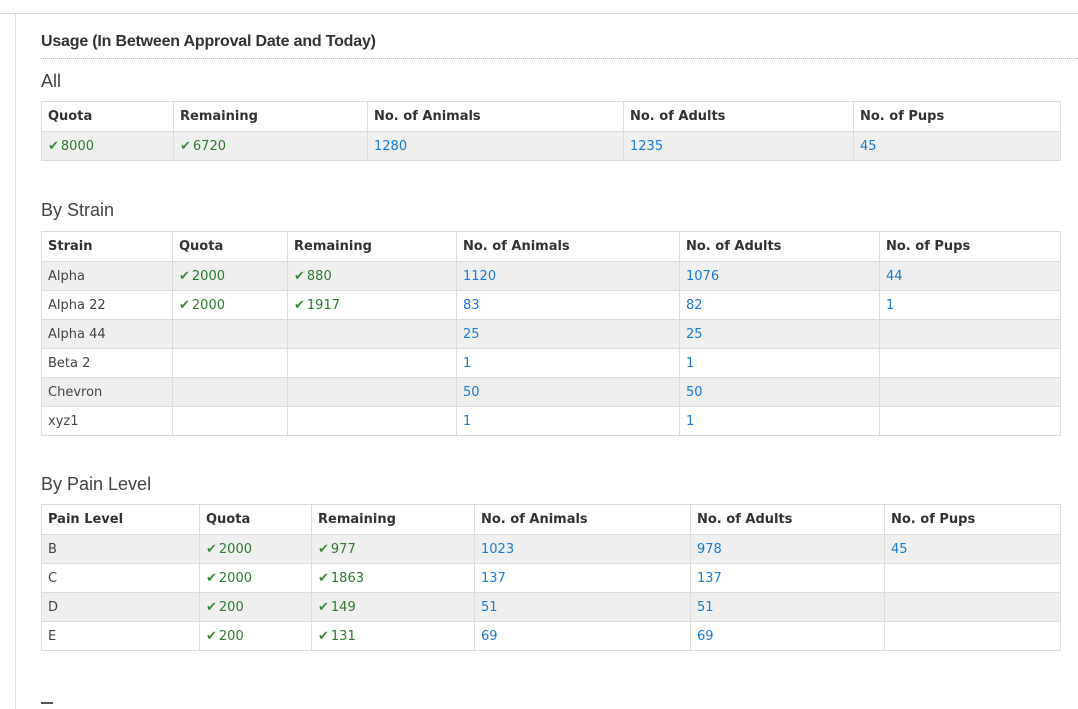 This screenshot has width=1078, height=709. What do you see at coordinates (230, 276) in the screenshot?
I see `quota-cell: ✔ 2000` at bounding box center [230, 276].